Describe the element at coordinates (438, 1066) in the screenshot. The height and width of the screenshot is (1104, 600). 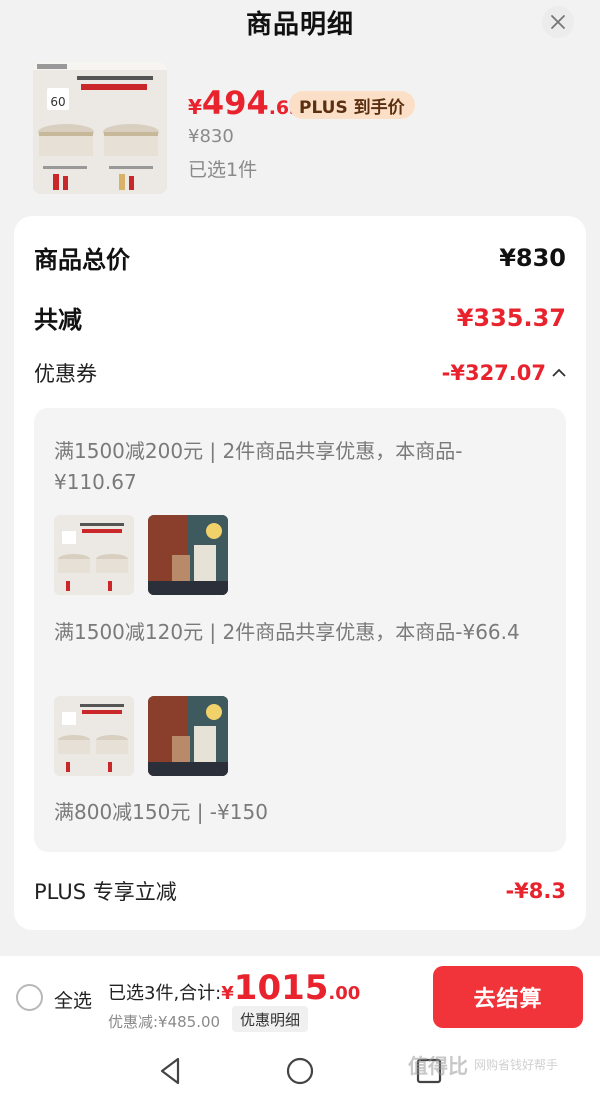
I see `watermark-logo: 值得比` at that location.